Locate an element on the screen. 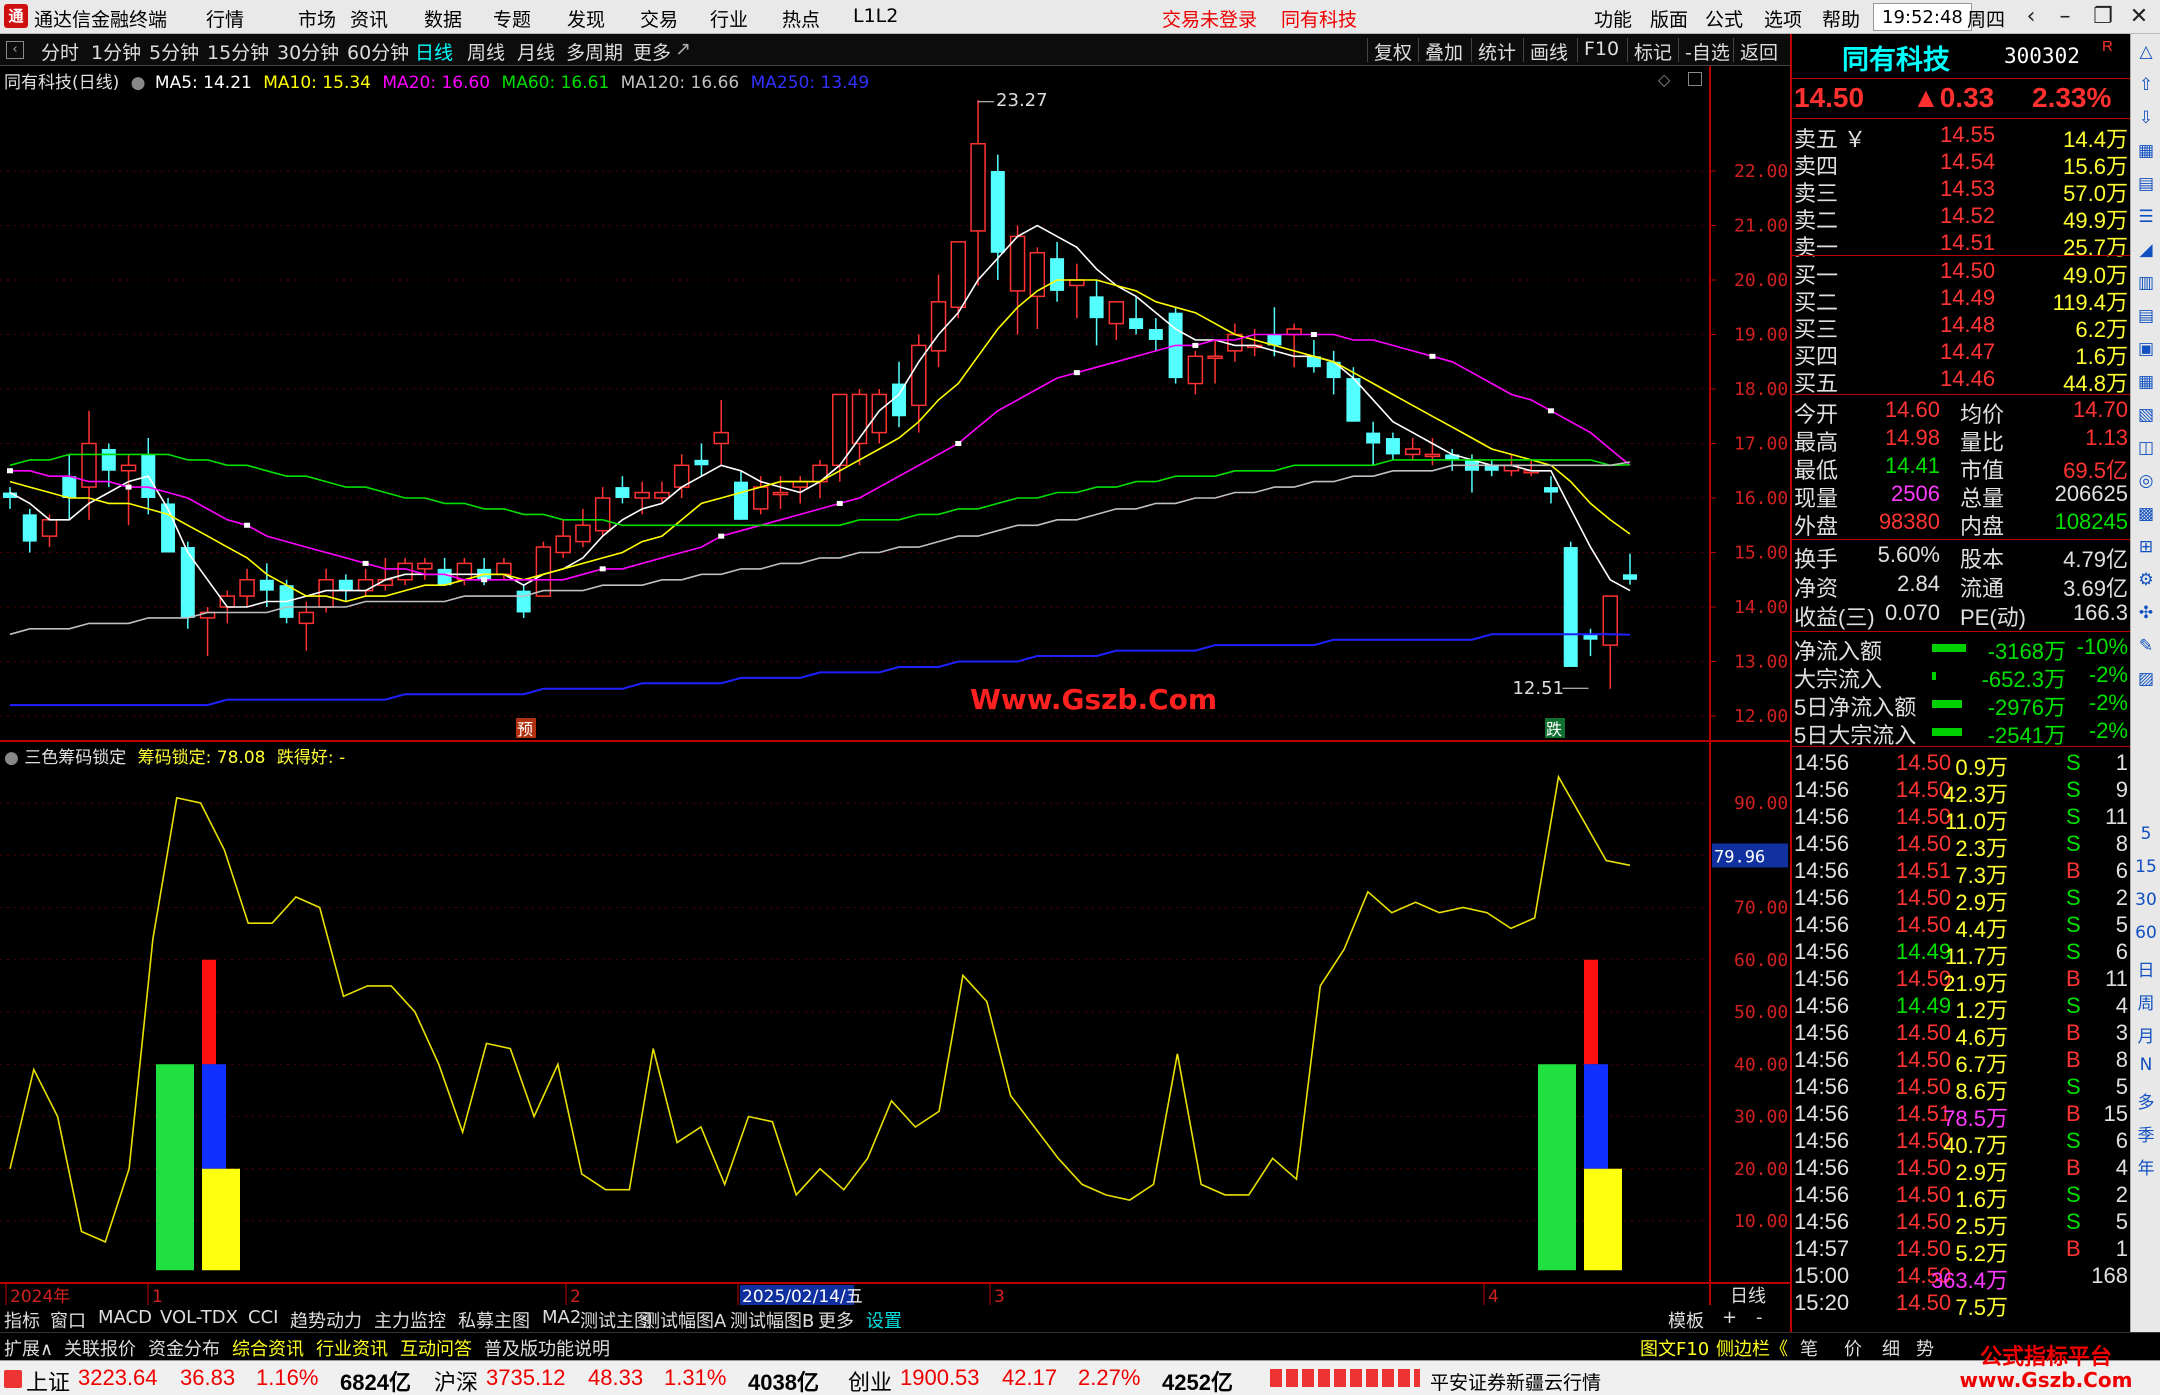  side-period-3: 60 is located at coordinates (2146, 933).